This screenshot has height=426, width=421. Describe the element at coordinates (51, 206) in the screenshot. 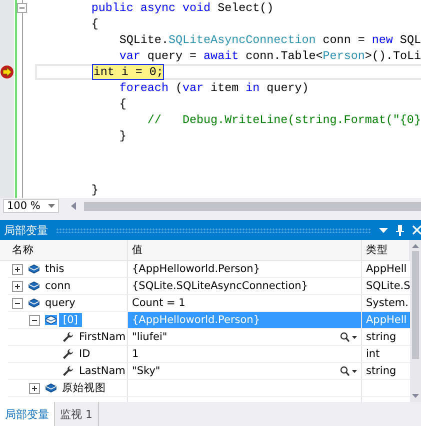

I see `dropdown-arrow-icon` at that location.